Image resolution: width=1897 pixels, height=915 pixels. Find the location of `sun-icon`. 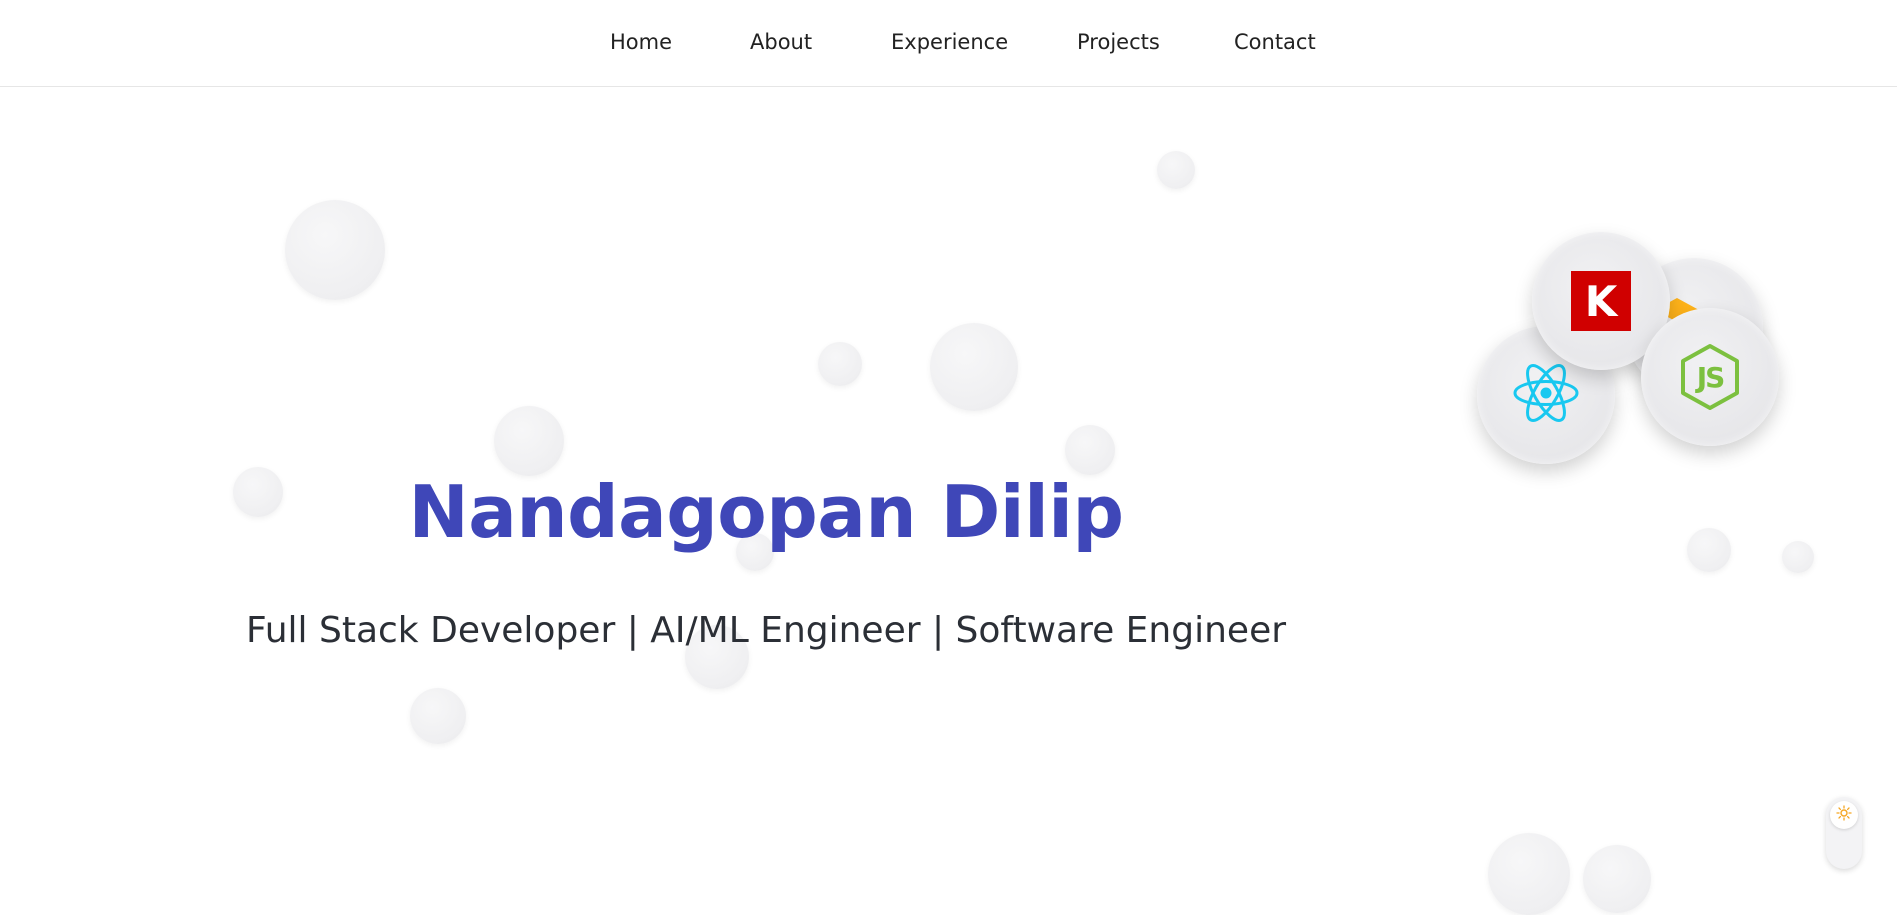

sun-icon is located at coordinates (1844, 815).